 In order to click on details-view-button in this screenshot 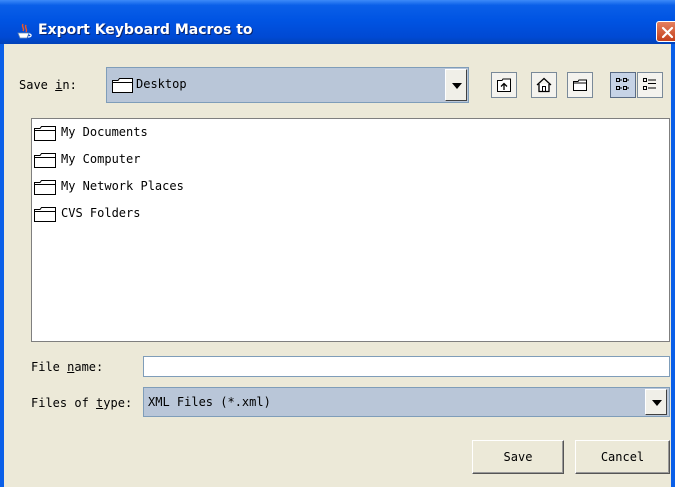, I will do `click(650, 85)`.